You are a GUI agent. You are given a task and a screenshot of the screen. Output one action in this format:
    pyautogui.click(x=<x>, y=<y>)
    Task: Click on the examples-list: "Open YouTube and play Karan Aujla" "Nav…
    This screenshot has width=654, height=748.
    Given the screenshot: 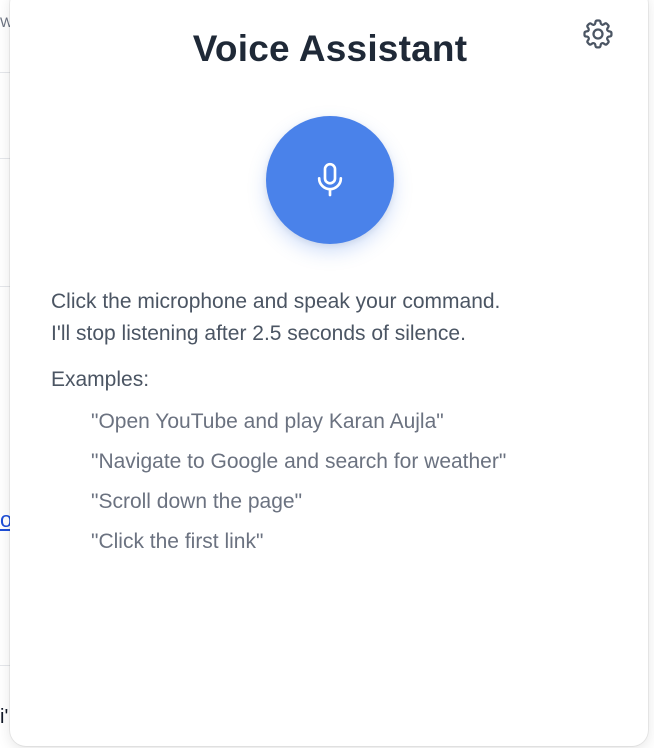 What is the action you would take?
    pyautogui.click(x=298, y=482)
    